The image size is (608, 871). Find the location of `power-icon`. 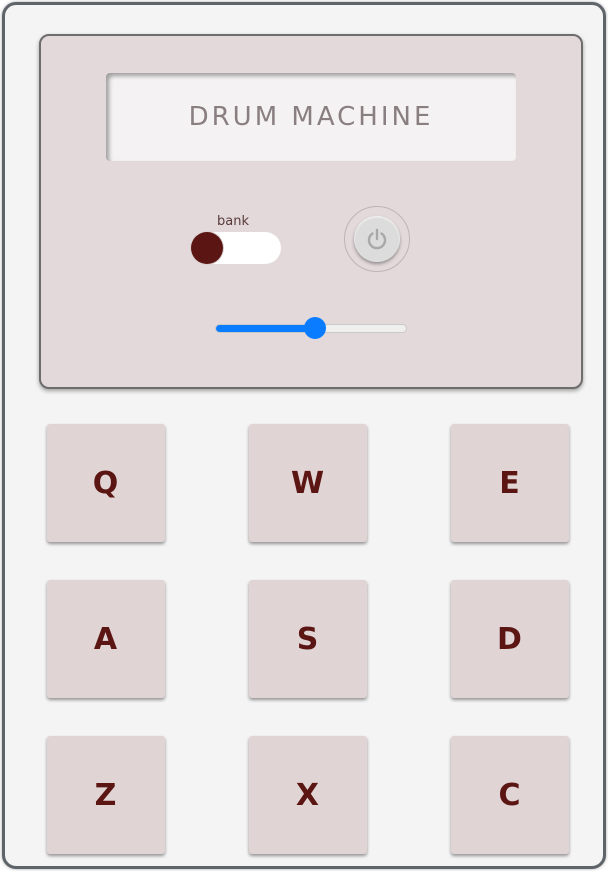

power-icon is located at coordinates (377, 239).